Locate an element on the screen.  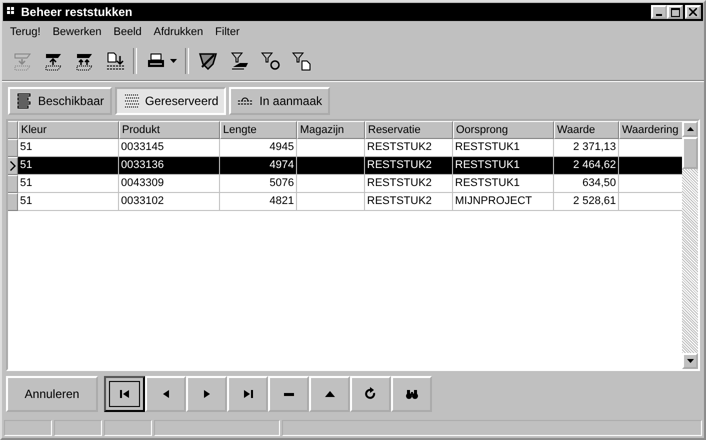
hatched-stack-icon is located at coordinates (131, 101).